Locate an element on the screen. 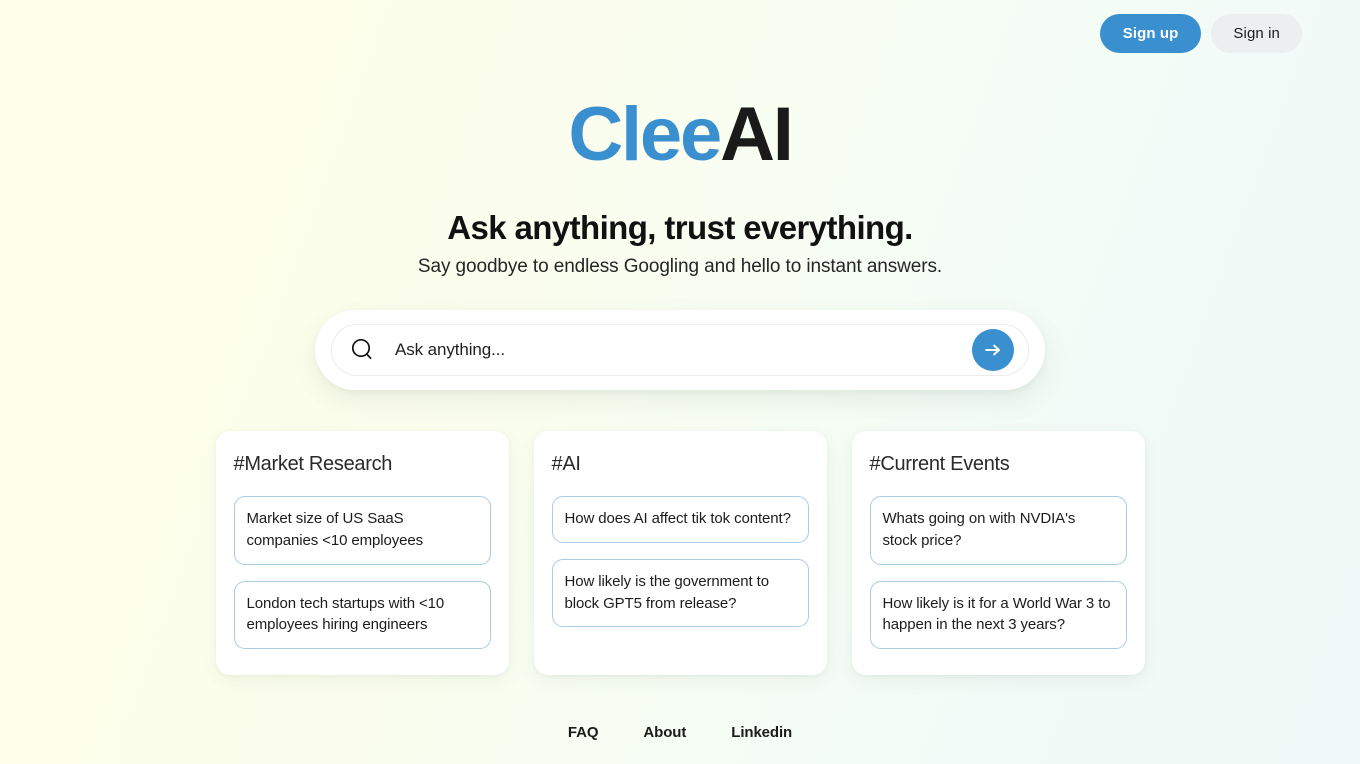 This screenshot has height=764, width=1360. footer-link-faq: FAQ is located at coordinates (583, 732).